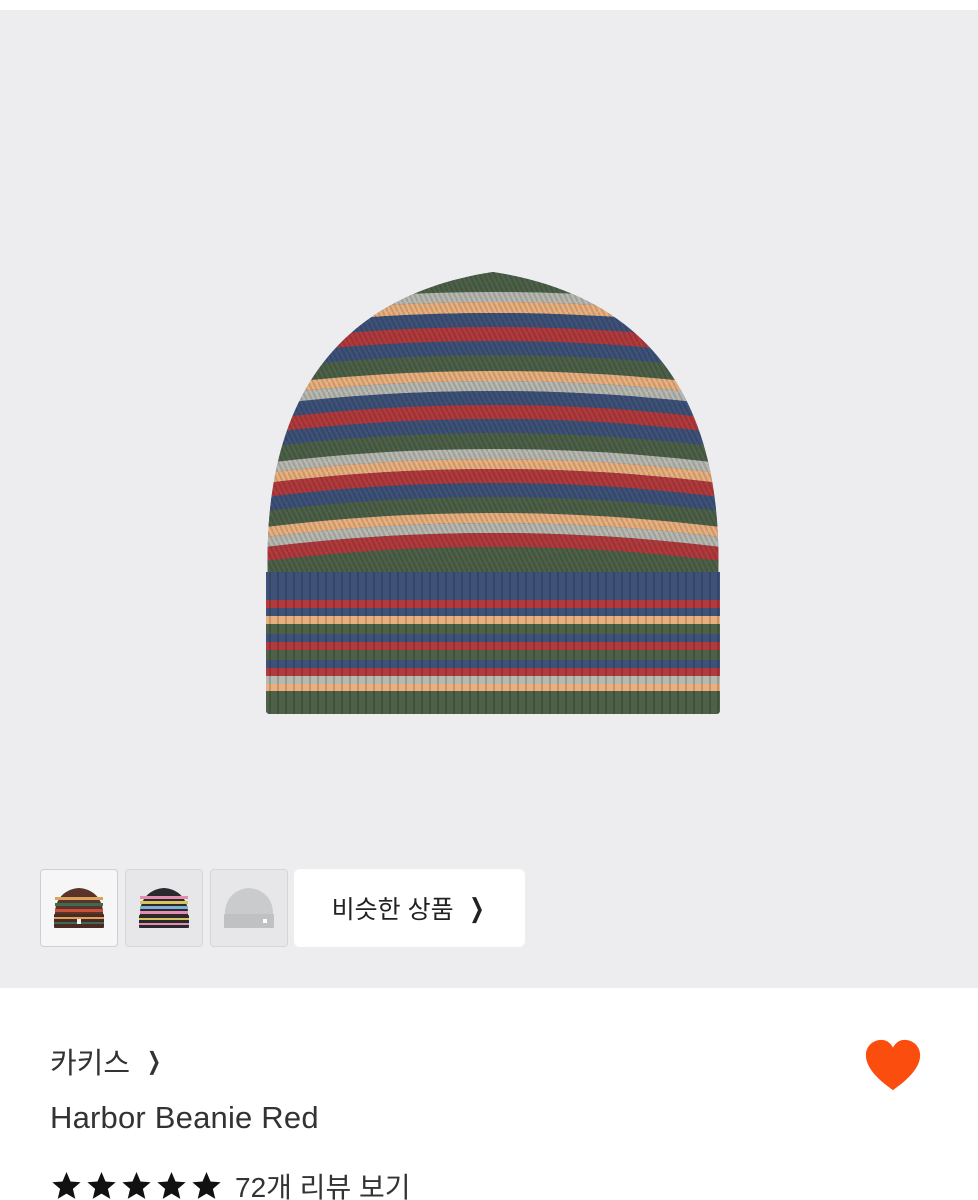 The height and width of the screenshot is (1200, 978). I want to click on thumbnail-beanie-gray-icon, so click(249, 908).